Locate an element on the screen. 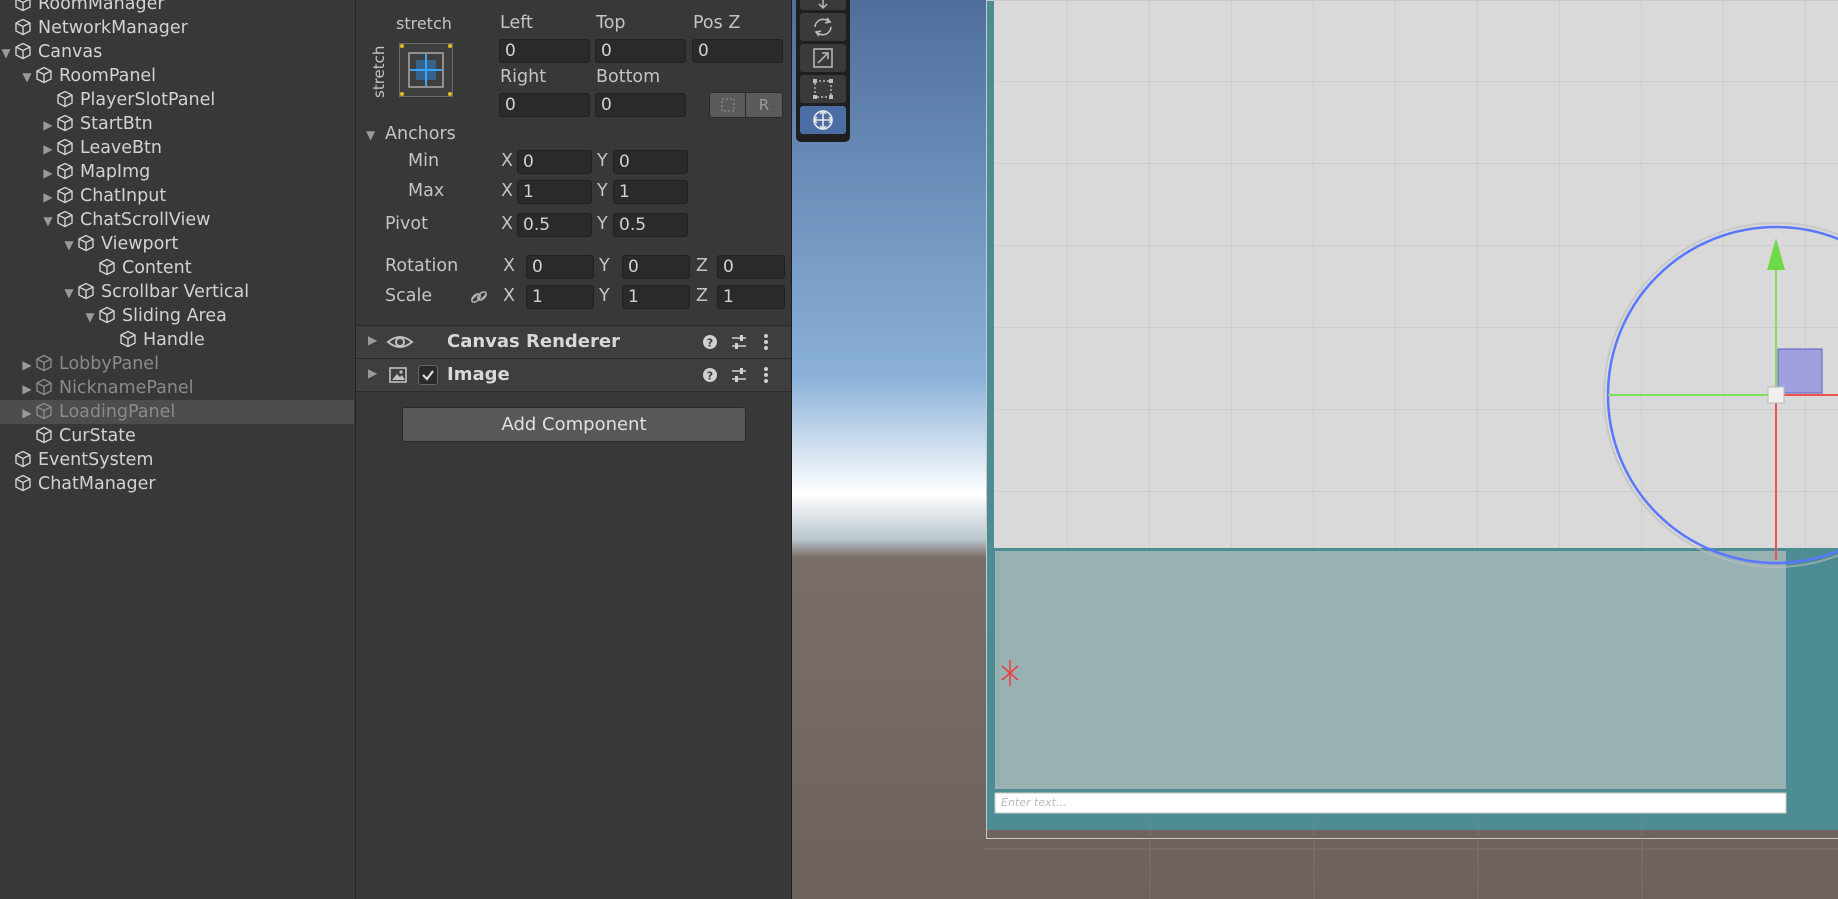  hierarchy-item-chatscrollview: ▼ ChatScrollView is located at coordinates (125, 220).